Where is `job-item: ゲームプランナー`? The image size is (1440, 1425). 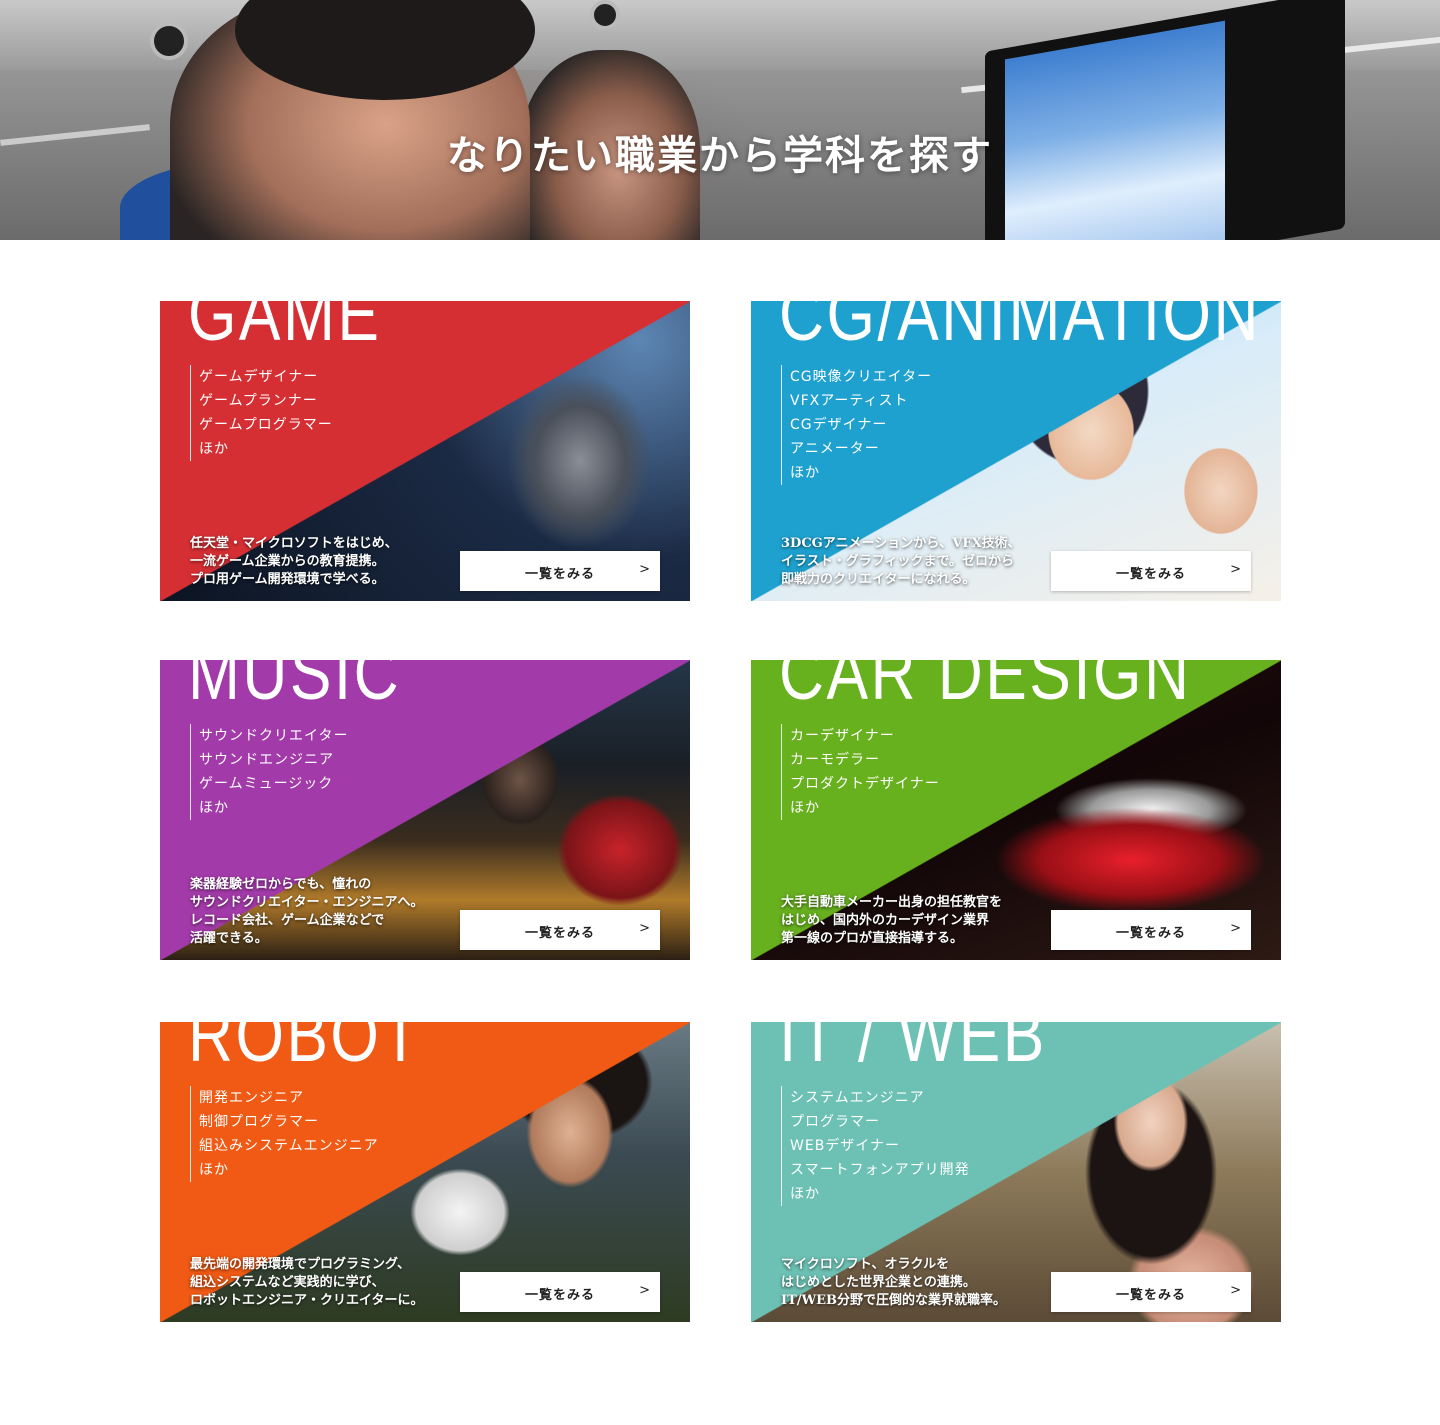 job-item: ゲームプランナー is located at coordinates (258, 401).